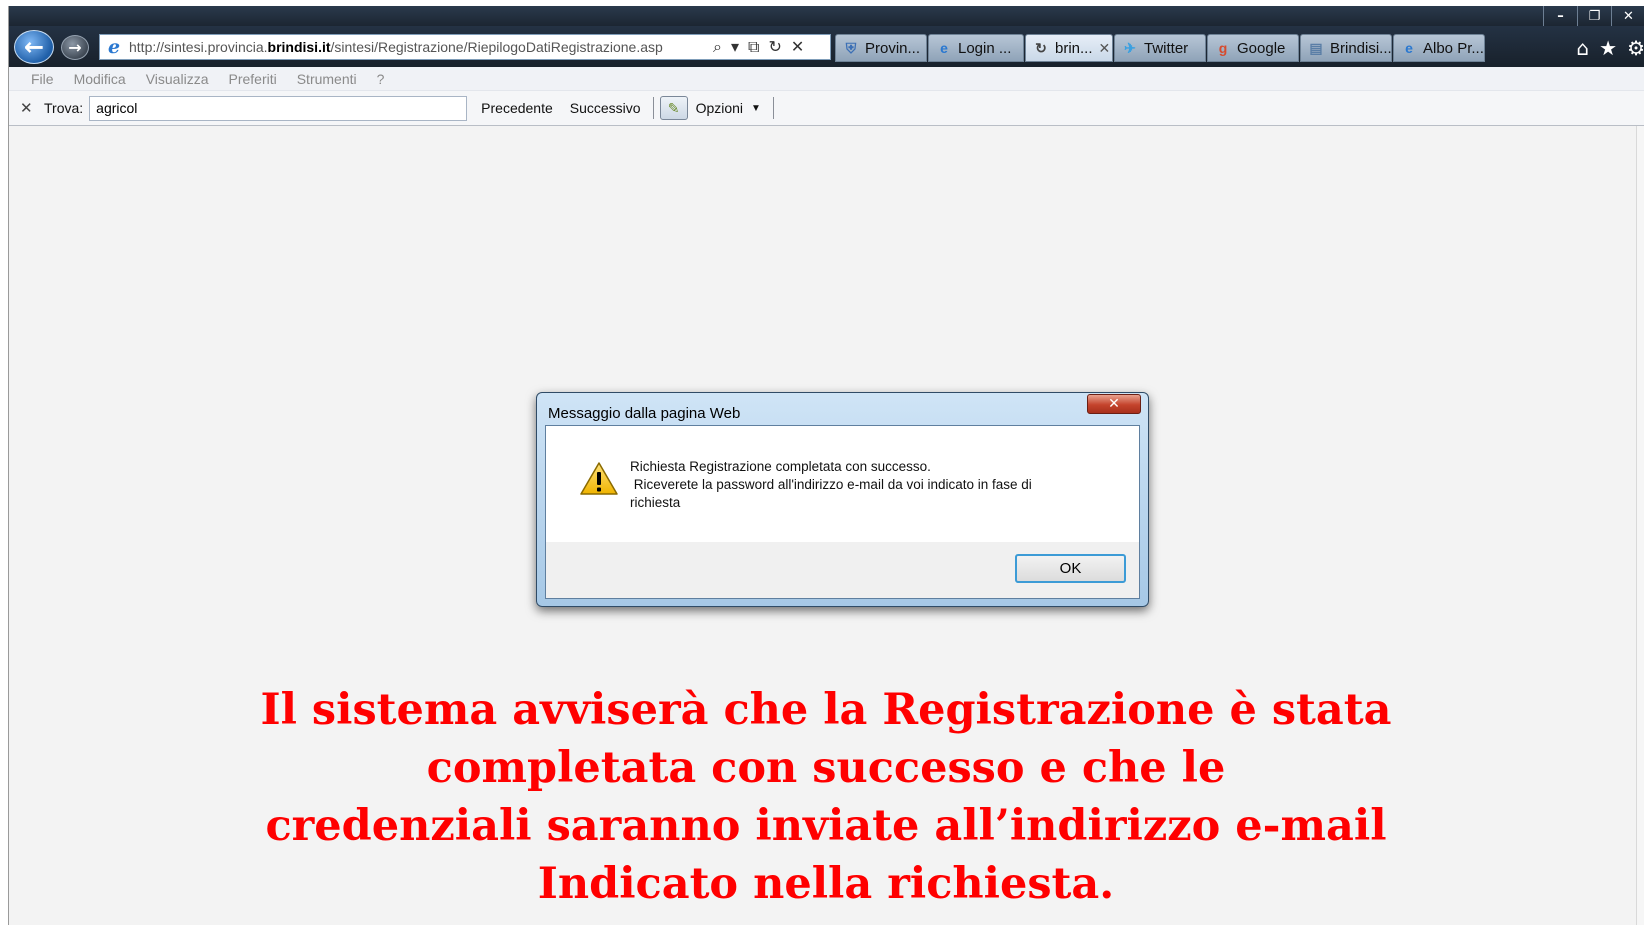 The height and width of the screenshot is (925, 1644). What do you see at coordinates (1130, 47) in the screenshot?
I see `twitter-icon: ✈` at bounding box center [1130, 47].